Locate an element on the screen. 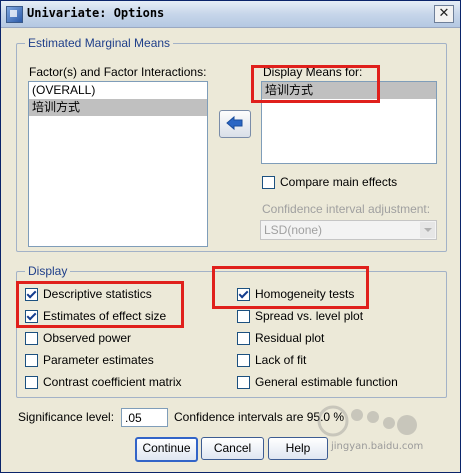 The height and width of the screenshot is (473, 461). move-right-button is located at coordinates (235, 124).